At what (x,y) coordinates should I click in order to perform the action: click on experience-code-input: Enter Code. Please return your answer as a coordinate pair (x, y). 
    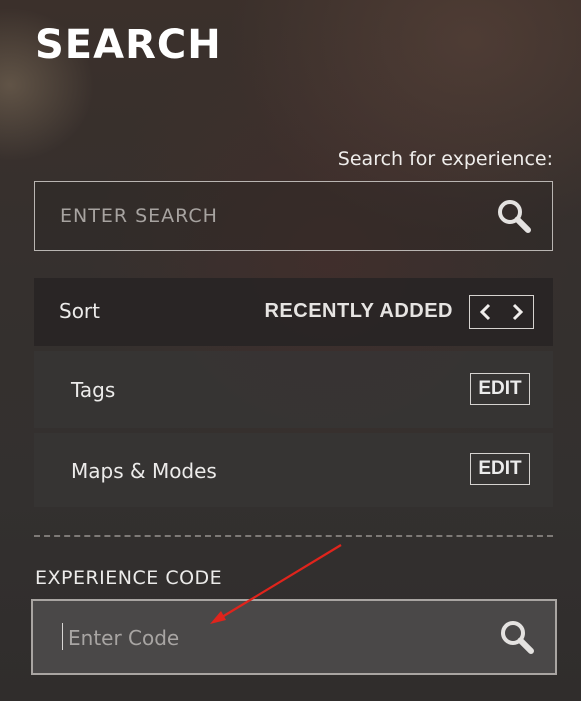
    Looking at the image, I should click on (294, 637).